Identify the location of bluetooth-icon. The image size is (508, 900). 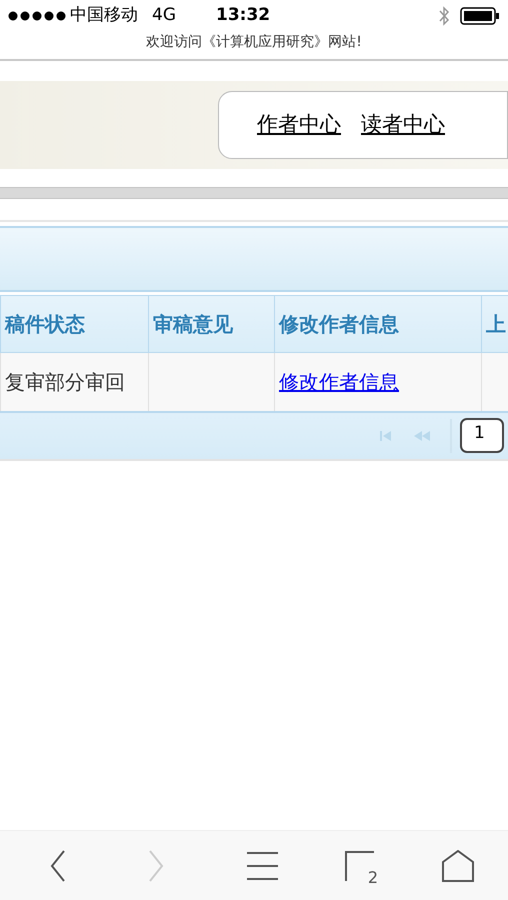
(444, 16).